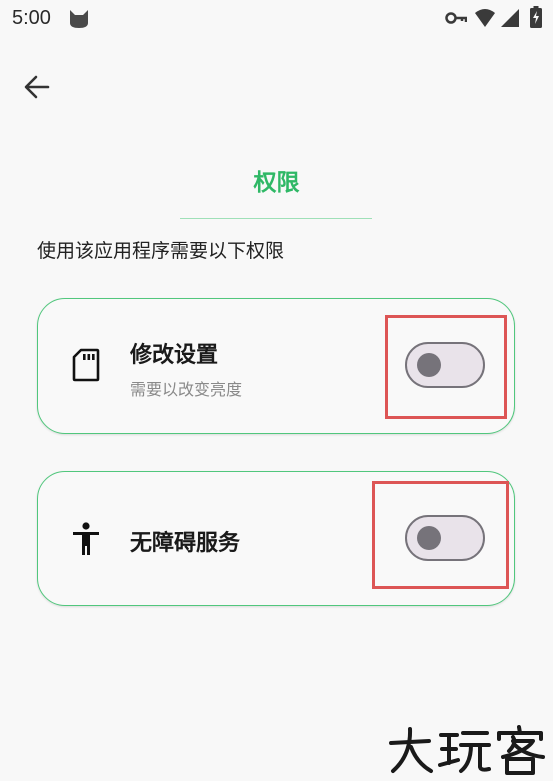  I want to click on accessibility-icon, so click(86, 538).